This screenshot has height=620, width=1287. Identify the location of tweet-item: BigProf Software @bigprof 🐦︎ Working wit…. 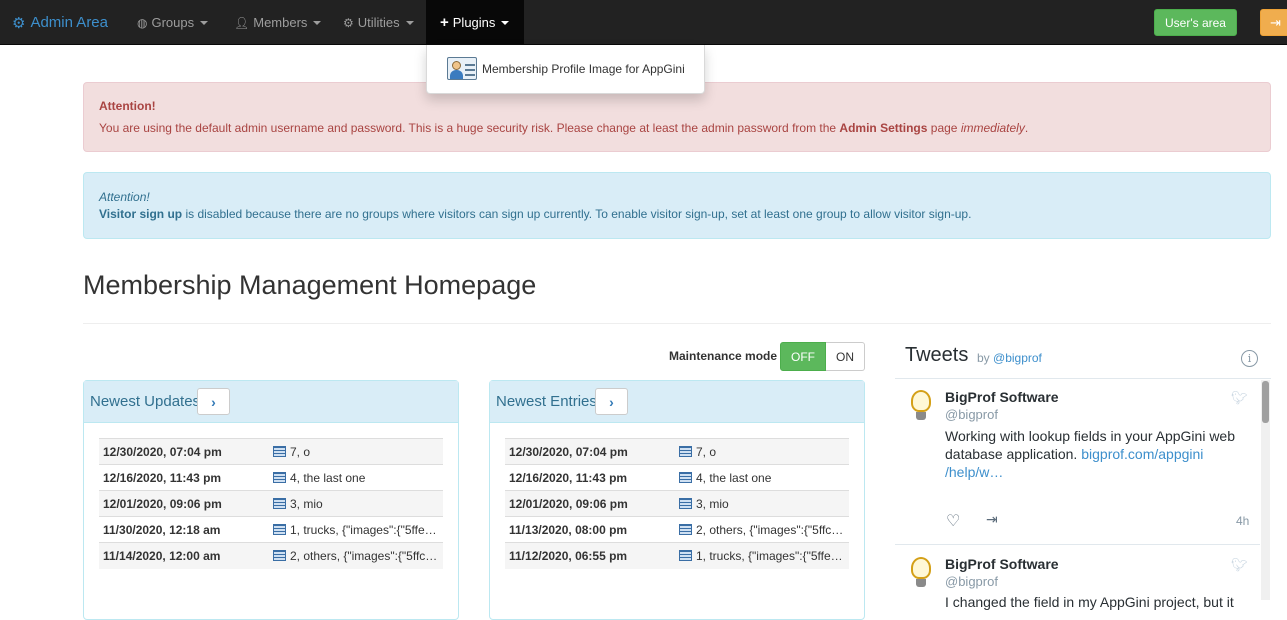
(1077, 461).